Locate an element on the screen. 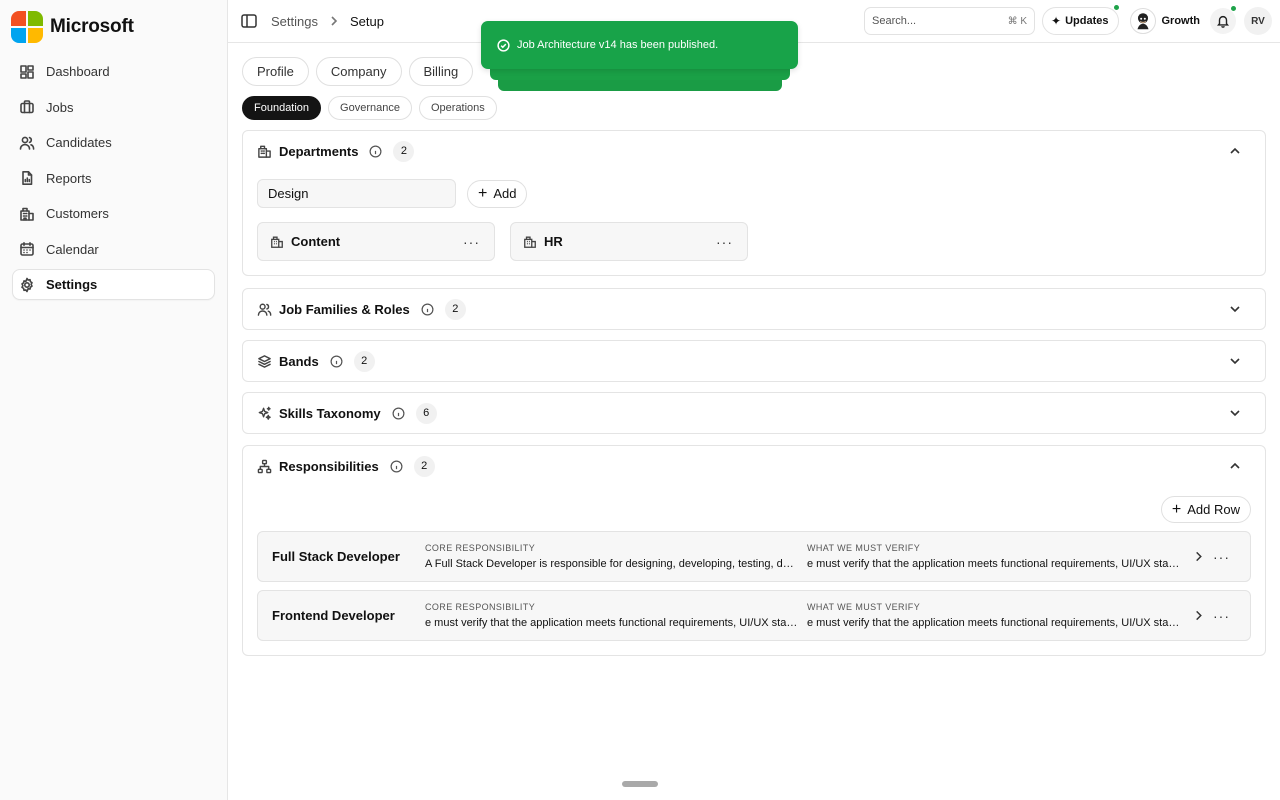  subtab-foundation: Foundation is located at coordinates (282, 108).